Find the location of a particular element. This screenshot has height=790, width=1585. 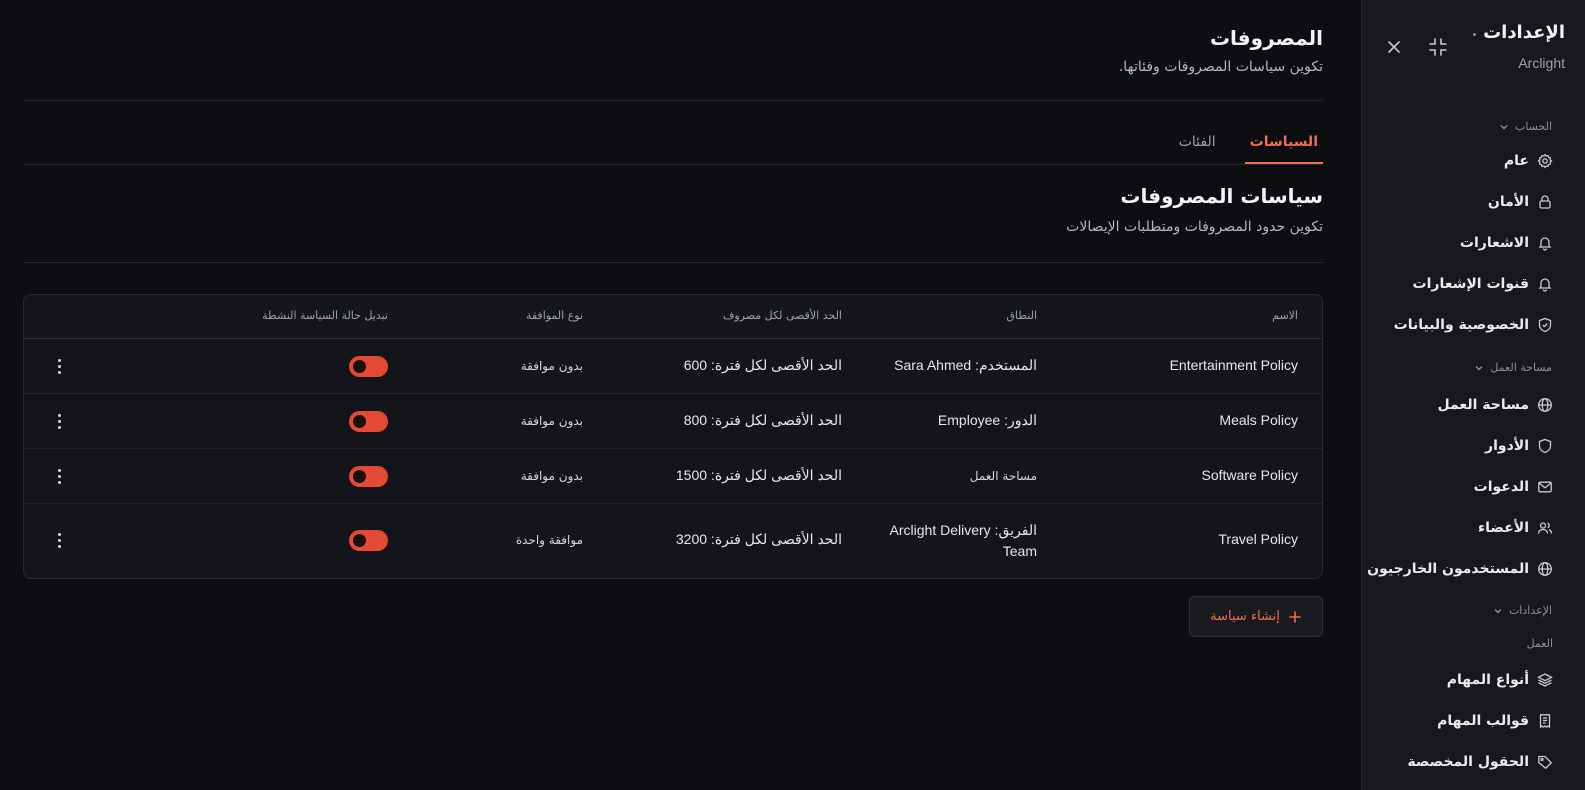

sidebar-item-task-types: أنواع المهام is located at coordinates (1500, 680).